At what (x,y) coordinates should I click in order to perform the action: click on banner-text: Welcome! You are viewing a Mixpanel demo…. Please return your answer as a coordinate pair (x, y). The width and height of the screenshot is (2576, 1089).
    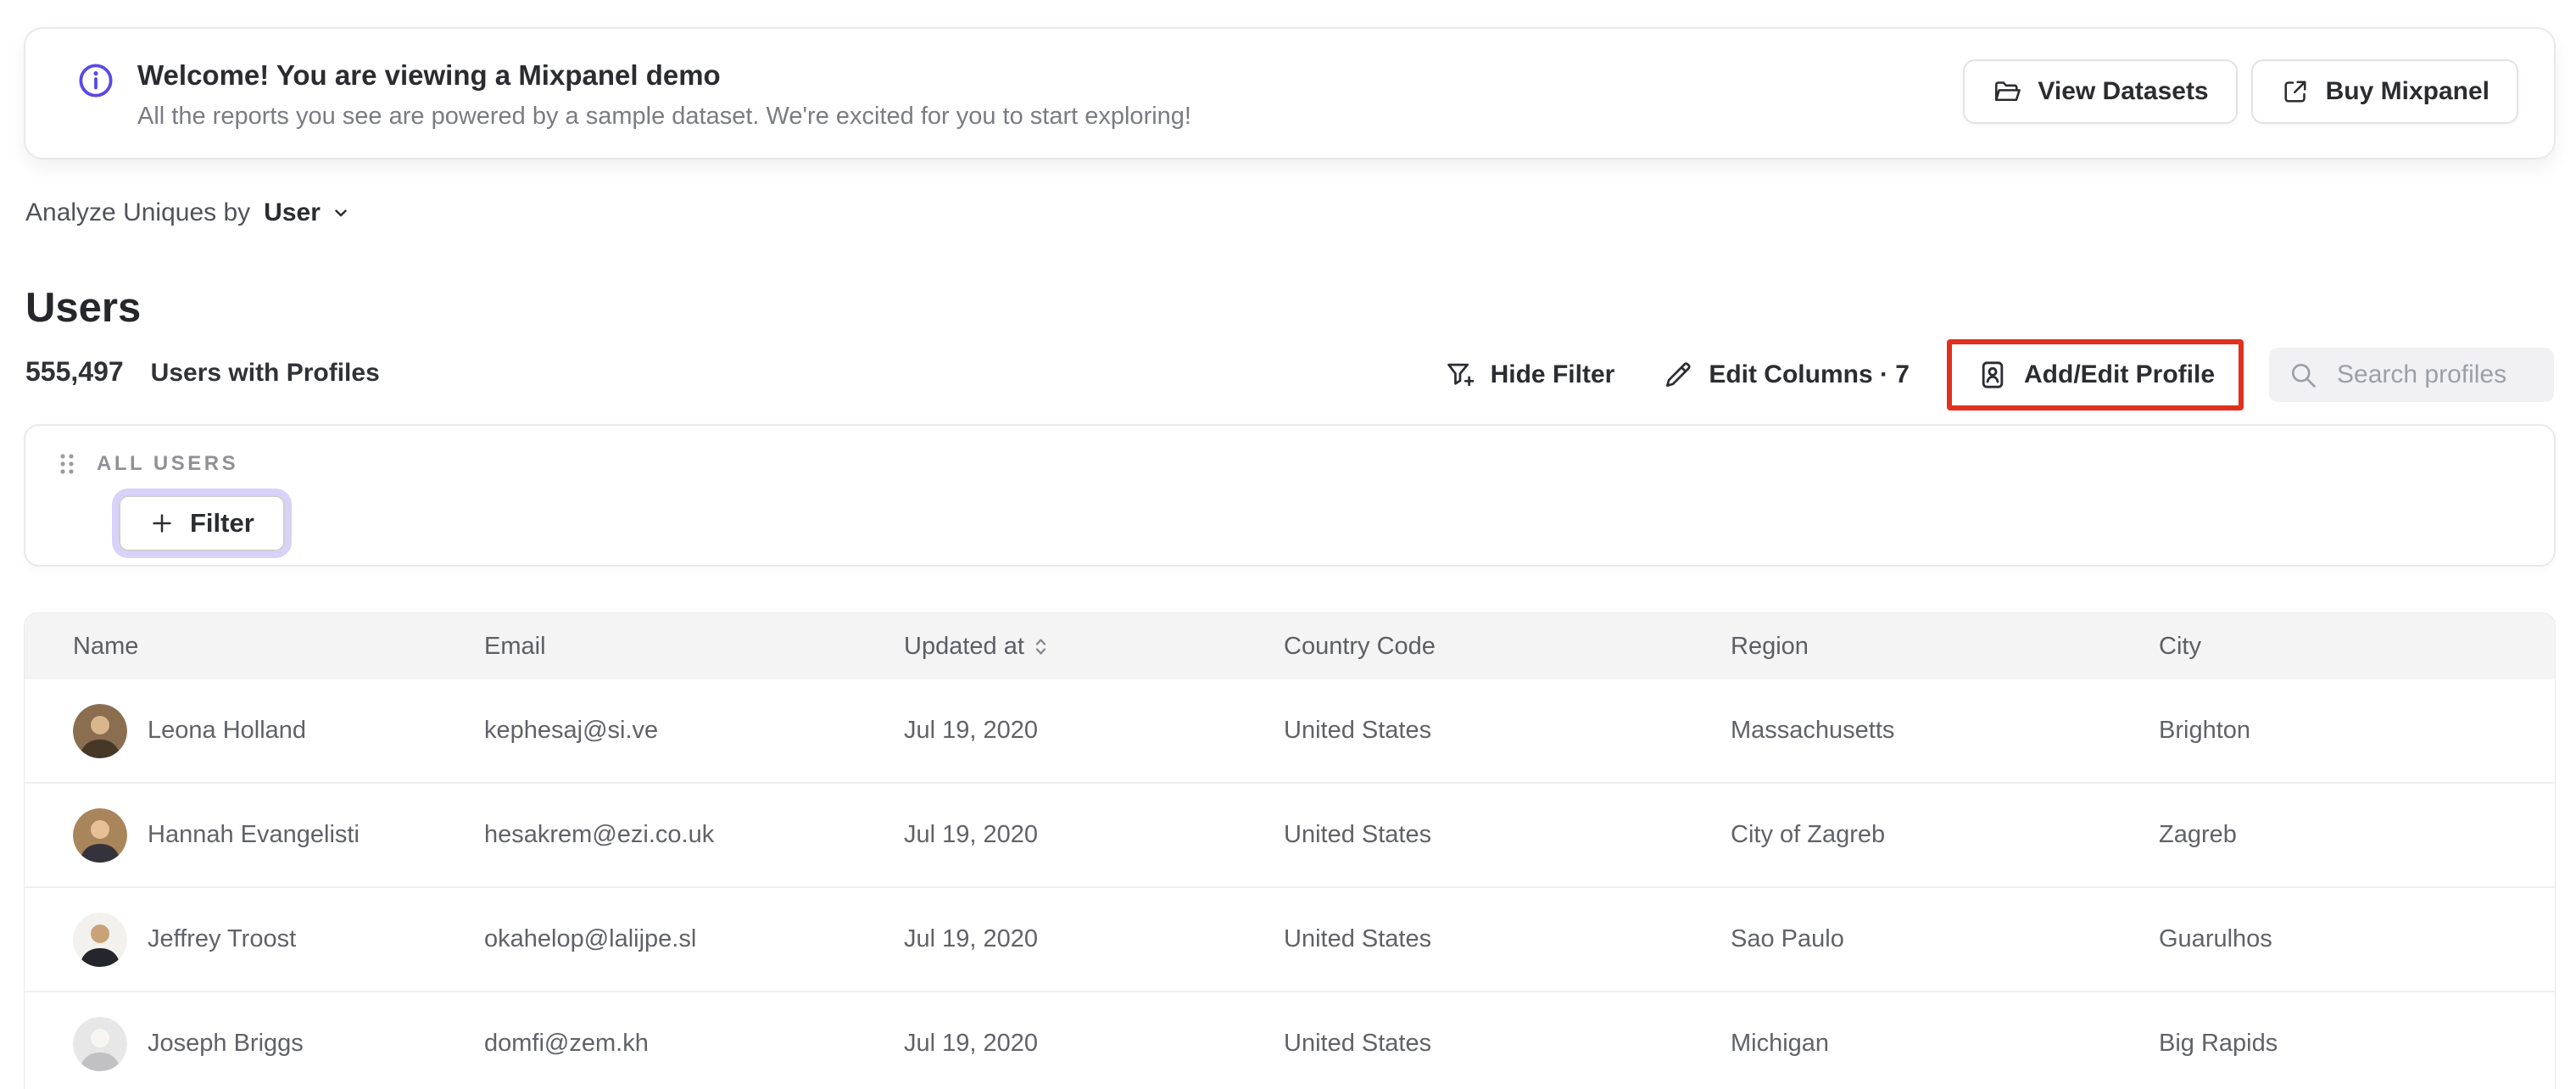
    Looking at the image, I should click on (1050, 94).